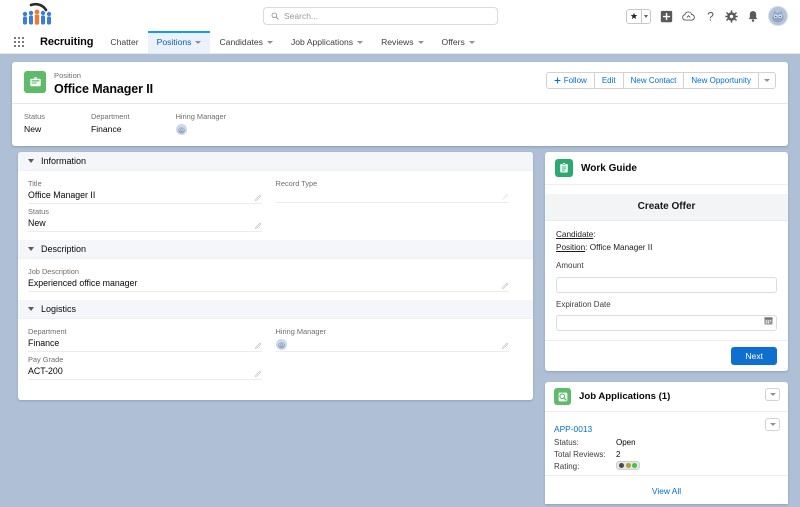 This screenshot has width=800, height=507. I want to click on tab-chatter: Chatter, so click(124, 42).